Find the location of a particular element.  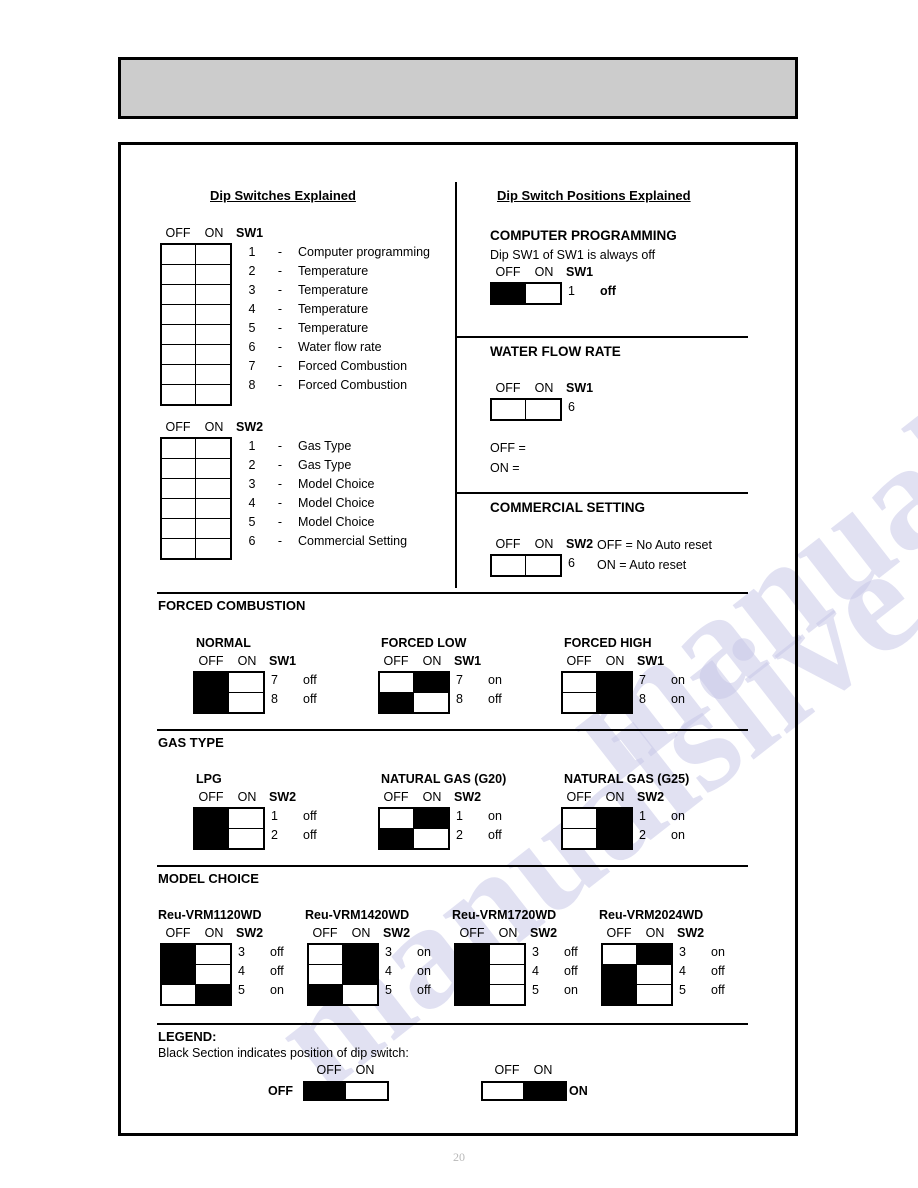

sw2-reference-grid is located at coordinates (196, 498).